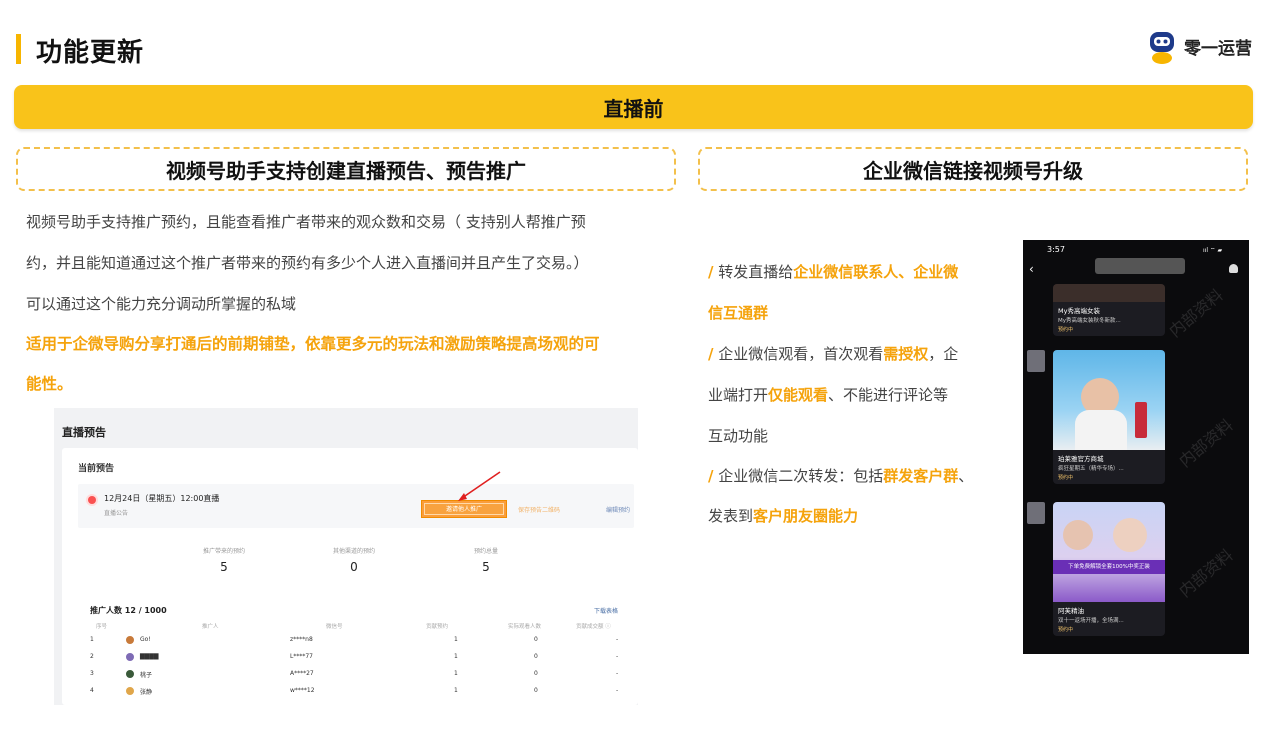  Describe the element at coordinates (128, 610) in the screenshot. I see `promoter-count: 推广人数 12 / 1000` at that location.